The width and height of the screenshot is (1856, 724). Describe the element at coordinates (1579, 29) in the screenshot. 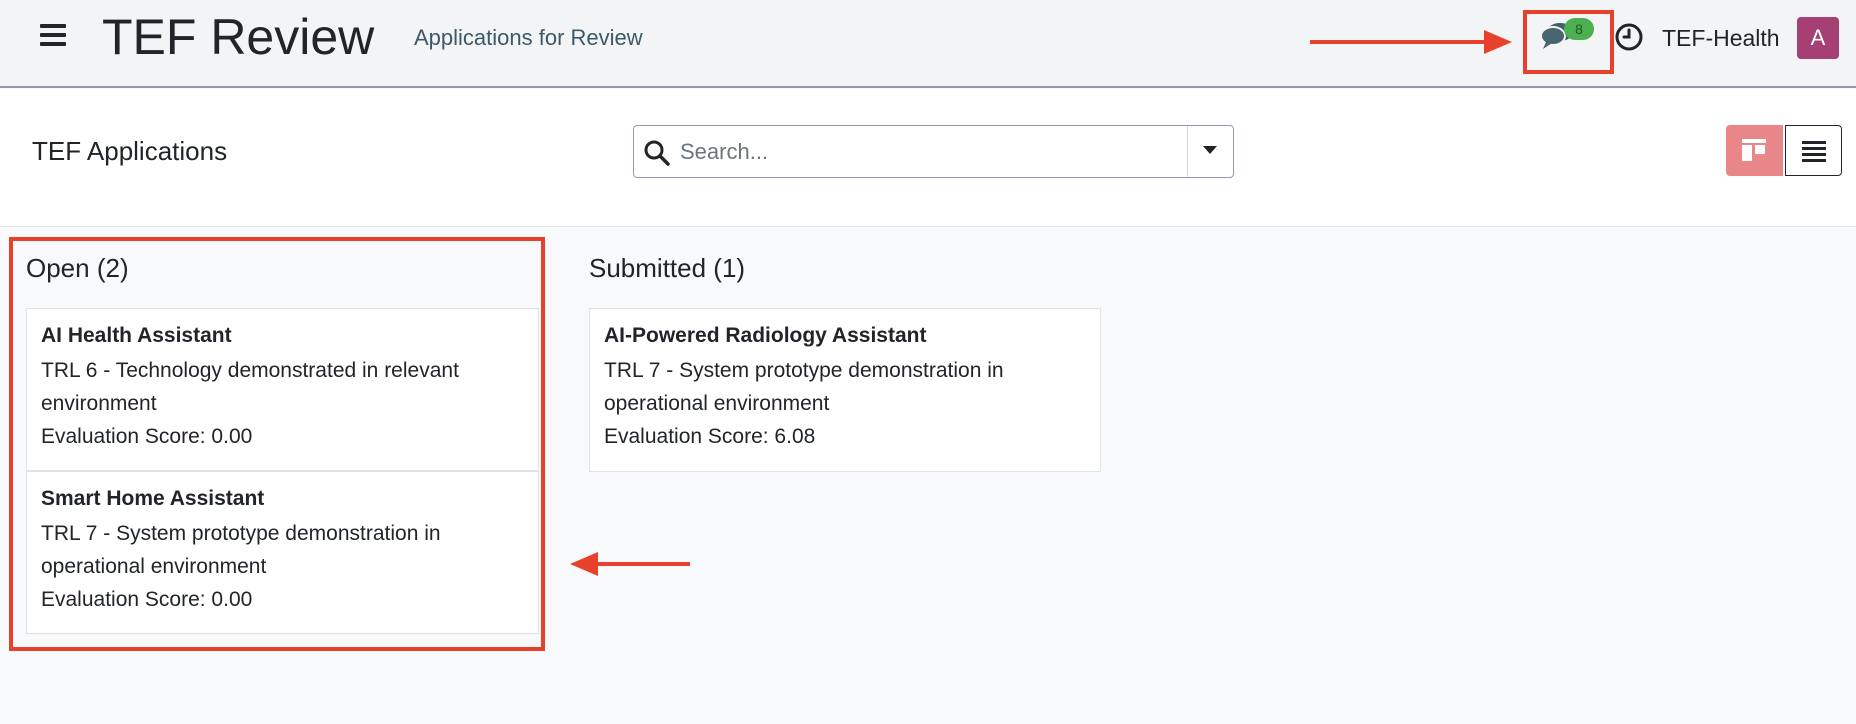

I see `message-count-badge: 8` at that location.